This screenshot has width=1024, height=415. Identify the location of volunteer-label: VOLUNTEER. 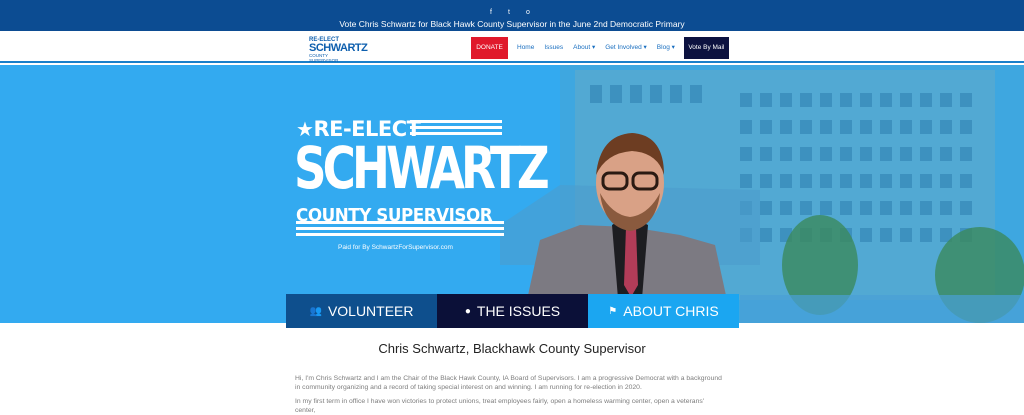
(370, 311).